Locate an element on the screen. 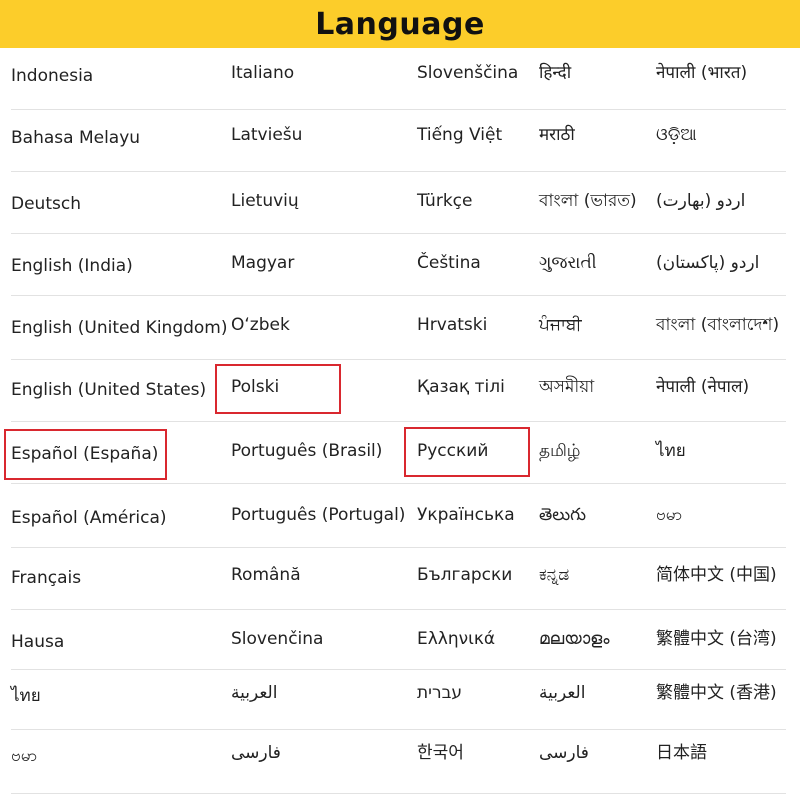  language-option: Türkçe is located at coordinates (444, 201).